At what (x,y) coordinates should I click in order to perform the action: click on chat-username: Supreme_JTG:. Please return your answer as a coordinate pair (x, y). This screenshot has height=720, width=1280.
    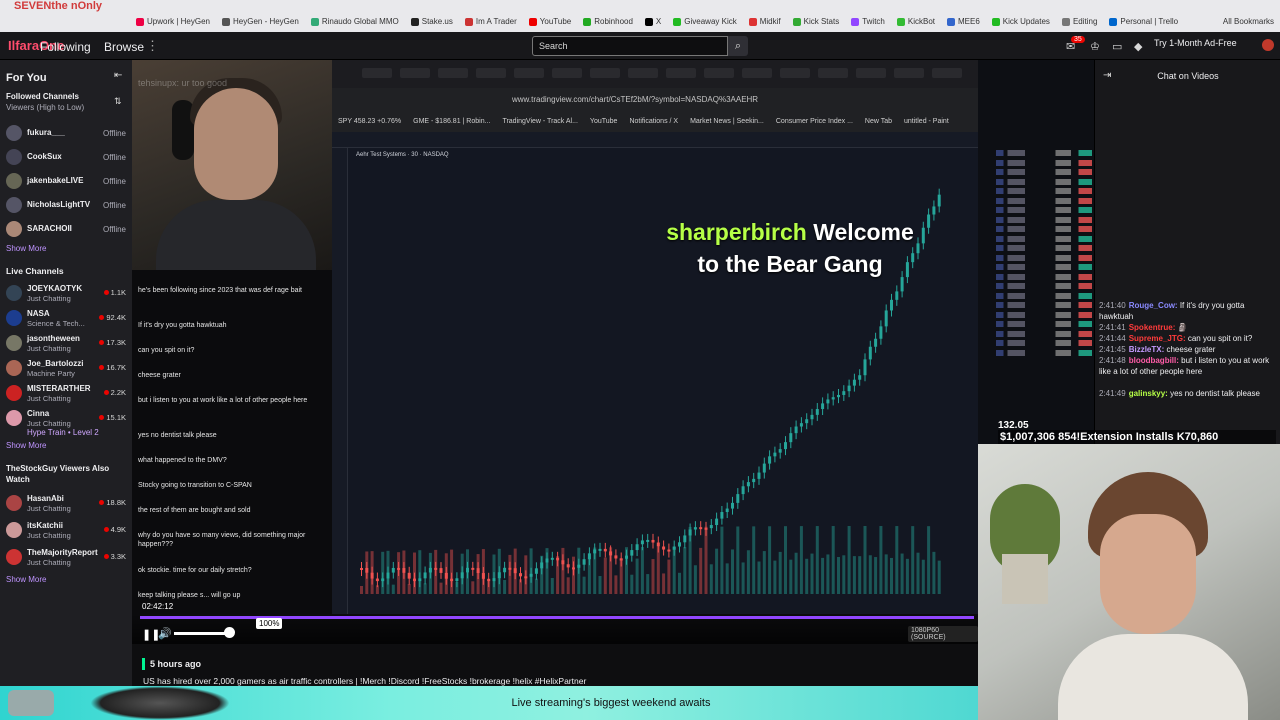
    Looking at the image, I should click on (1158, 338).